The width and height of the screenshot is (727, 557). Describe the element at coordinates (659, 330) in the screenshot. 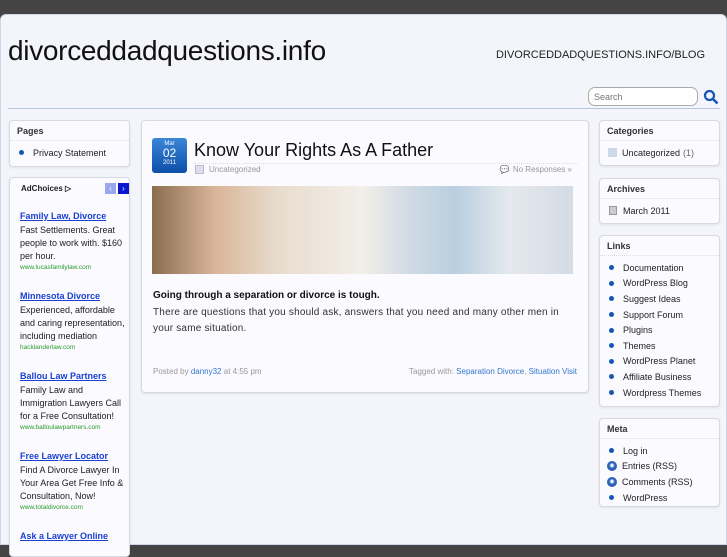

I see `link-item: Plugins` at that location.